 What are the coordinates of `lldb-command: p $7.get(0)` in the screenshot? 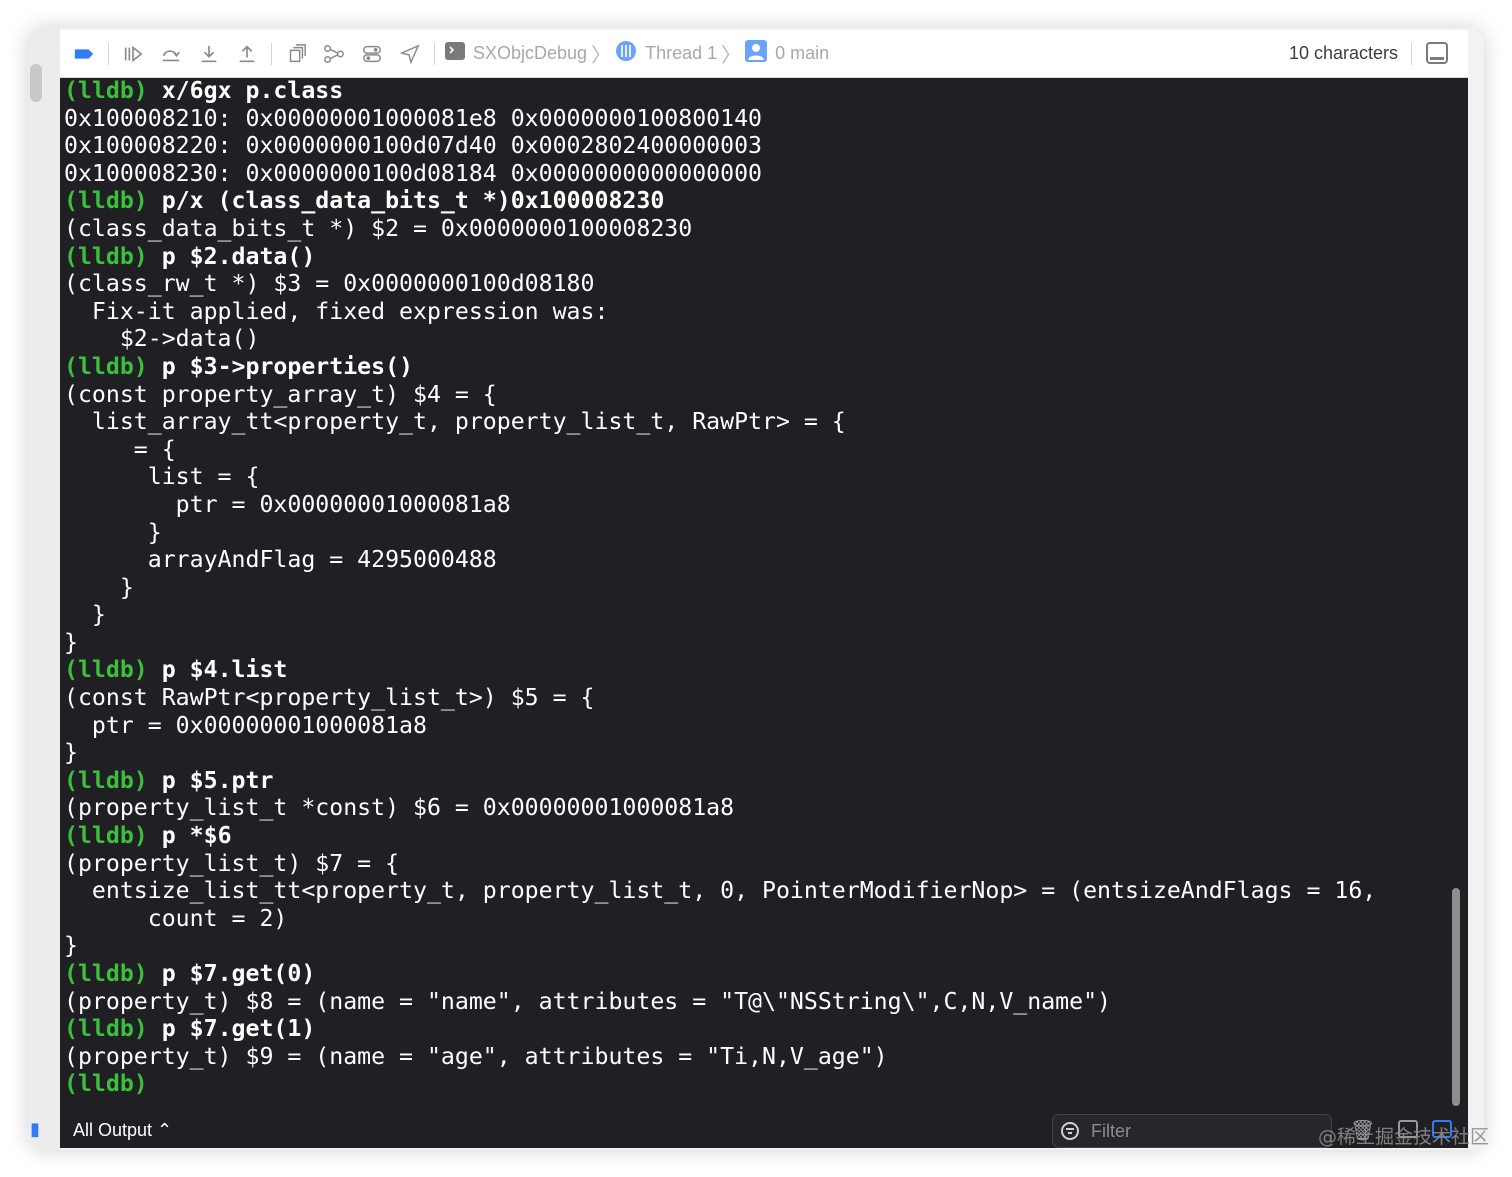 It's located at (231, 973).